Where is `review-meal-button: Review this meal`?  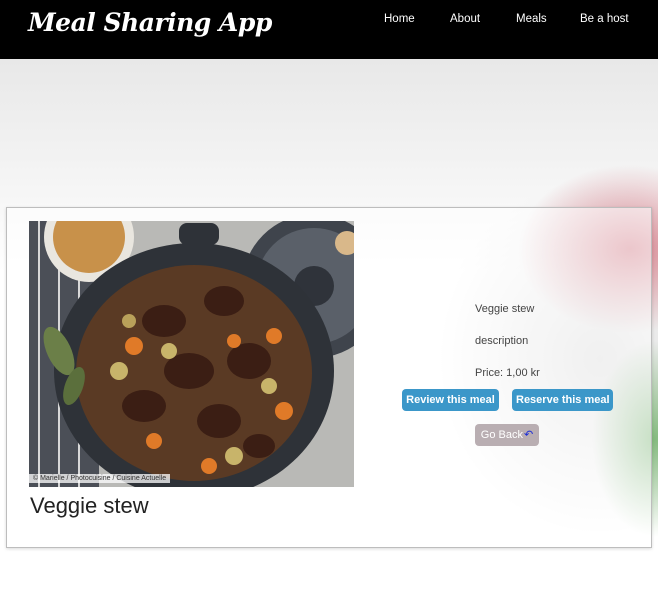 review-meal-button: Review this meal is located at coordinates (450, 400).